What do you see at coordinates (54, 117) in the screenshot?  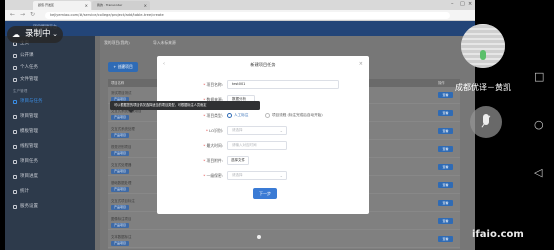 I see `sidebar-item-project-manage: 项目管理` at bounding box center [54, 117].